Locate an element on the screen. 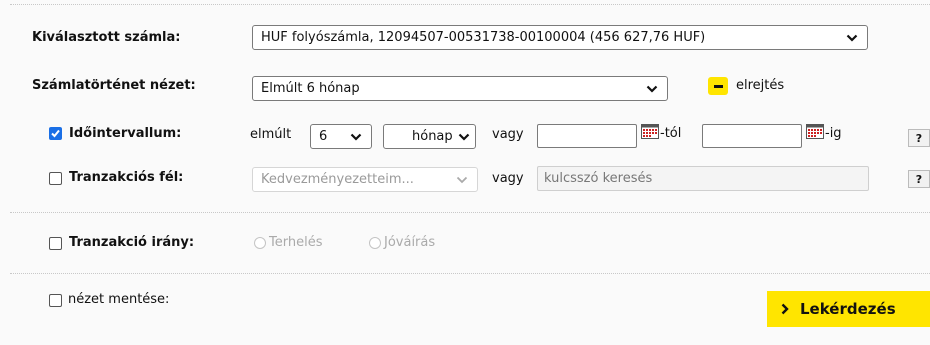 The width and height of the screenshot is (930, 345). hide-toggle-button is located at coordinates (718, 86).